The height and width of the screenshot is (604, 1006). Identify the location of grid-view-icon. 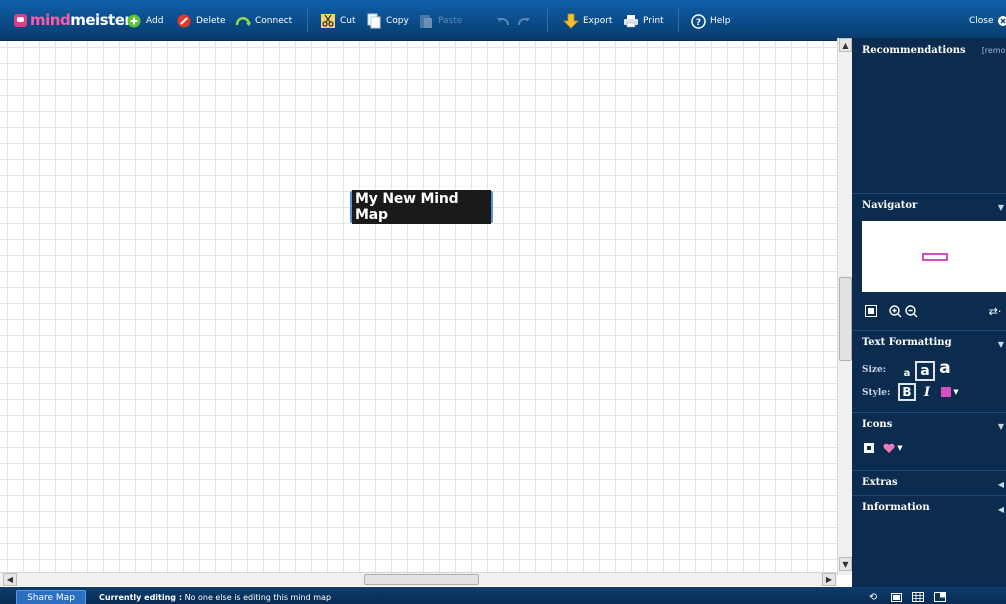
(918, 597).